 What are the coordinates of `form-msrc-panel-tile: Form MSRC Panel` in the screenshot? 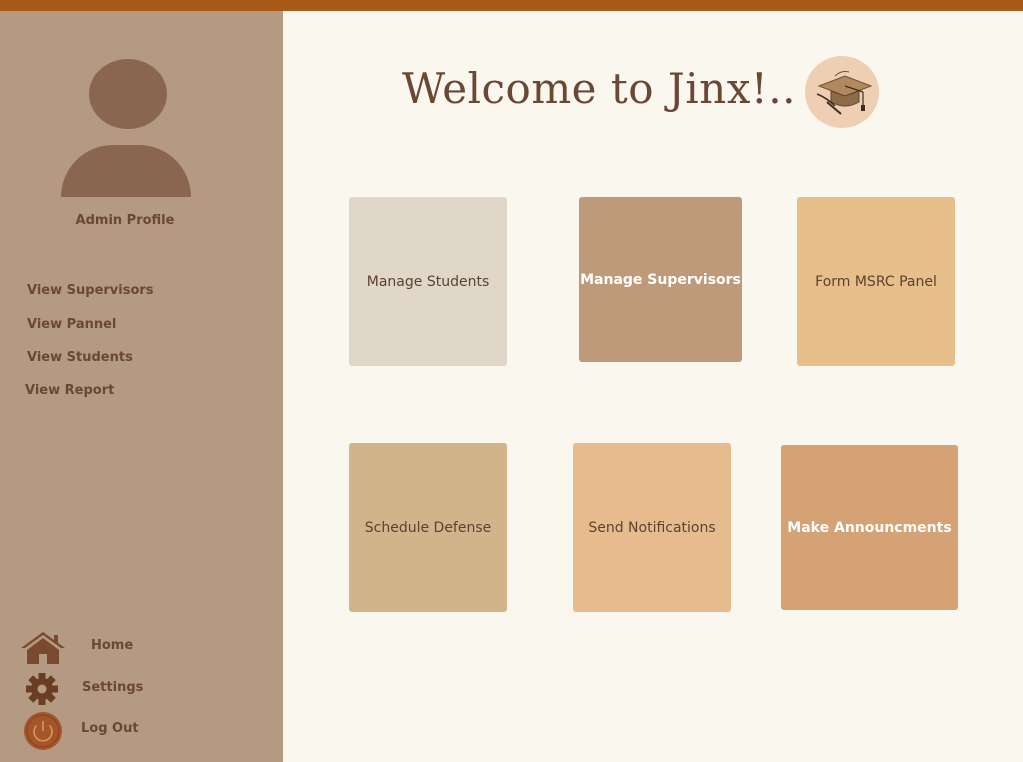 It's located at (876, 281).